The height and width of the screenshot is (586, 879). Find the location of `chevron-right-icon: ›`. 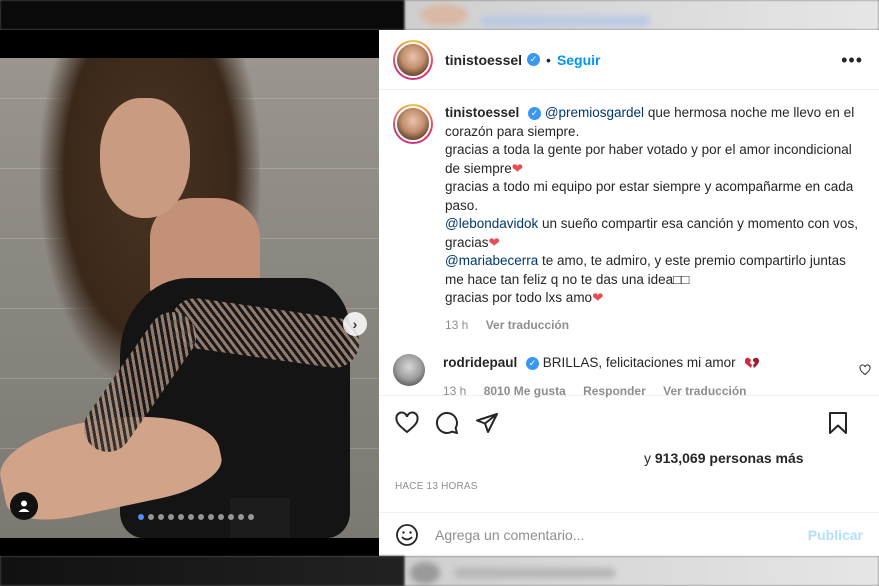

chevron-right-icon: › is located at coordinates (355, 324).